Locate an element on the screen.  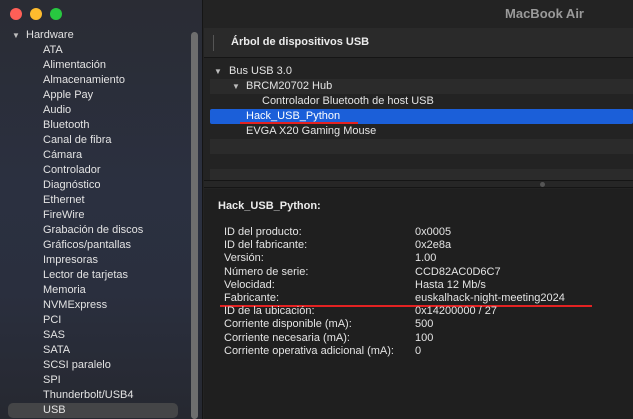
sidebar-item: Alimentación is located at coordinates (95, 65).